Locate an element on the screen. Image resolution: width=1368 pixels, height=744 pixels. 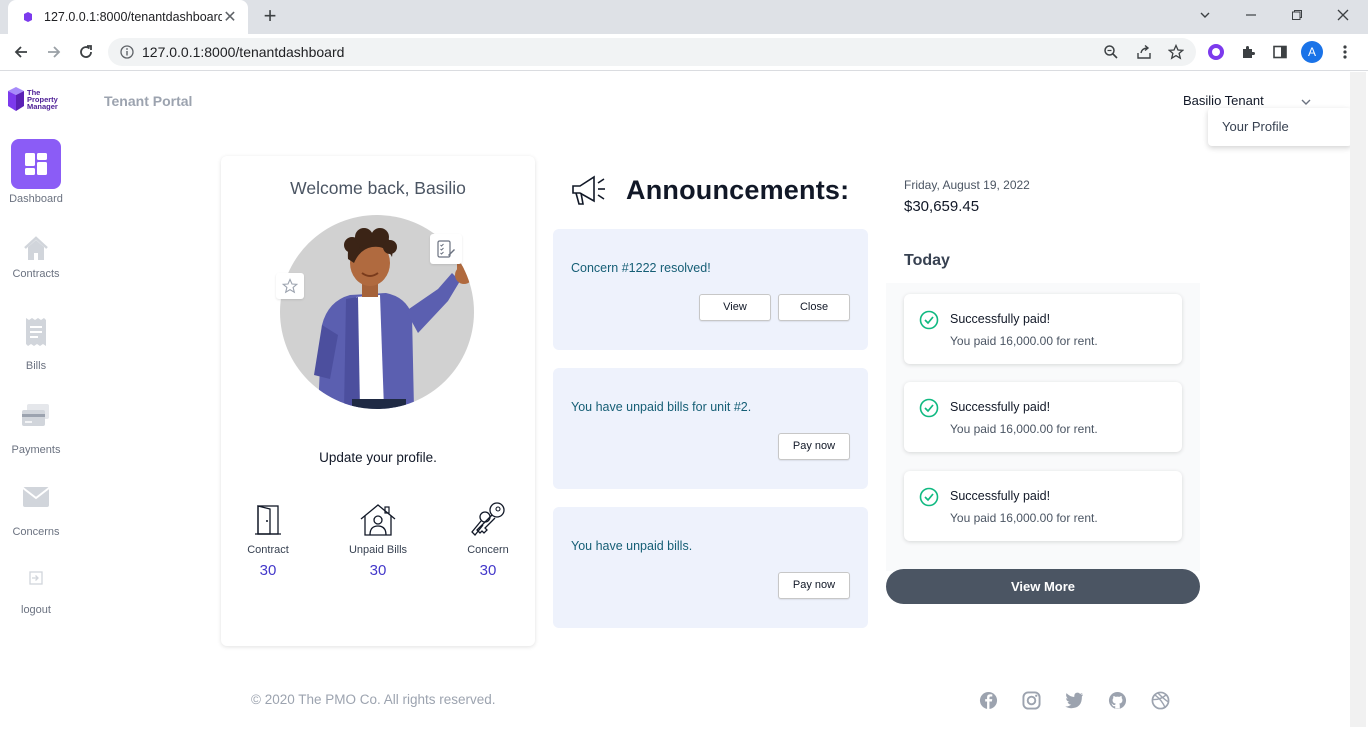
user-menu-button: Basilio Tenant is located at coordinates (1223, 100).